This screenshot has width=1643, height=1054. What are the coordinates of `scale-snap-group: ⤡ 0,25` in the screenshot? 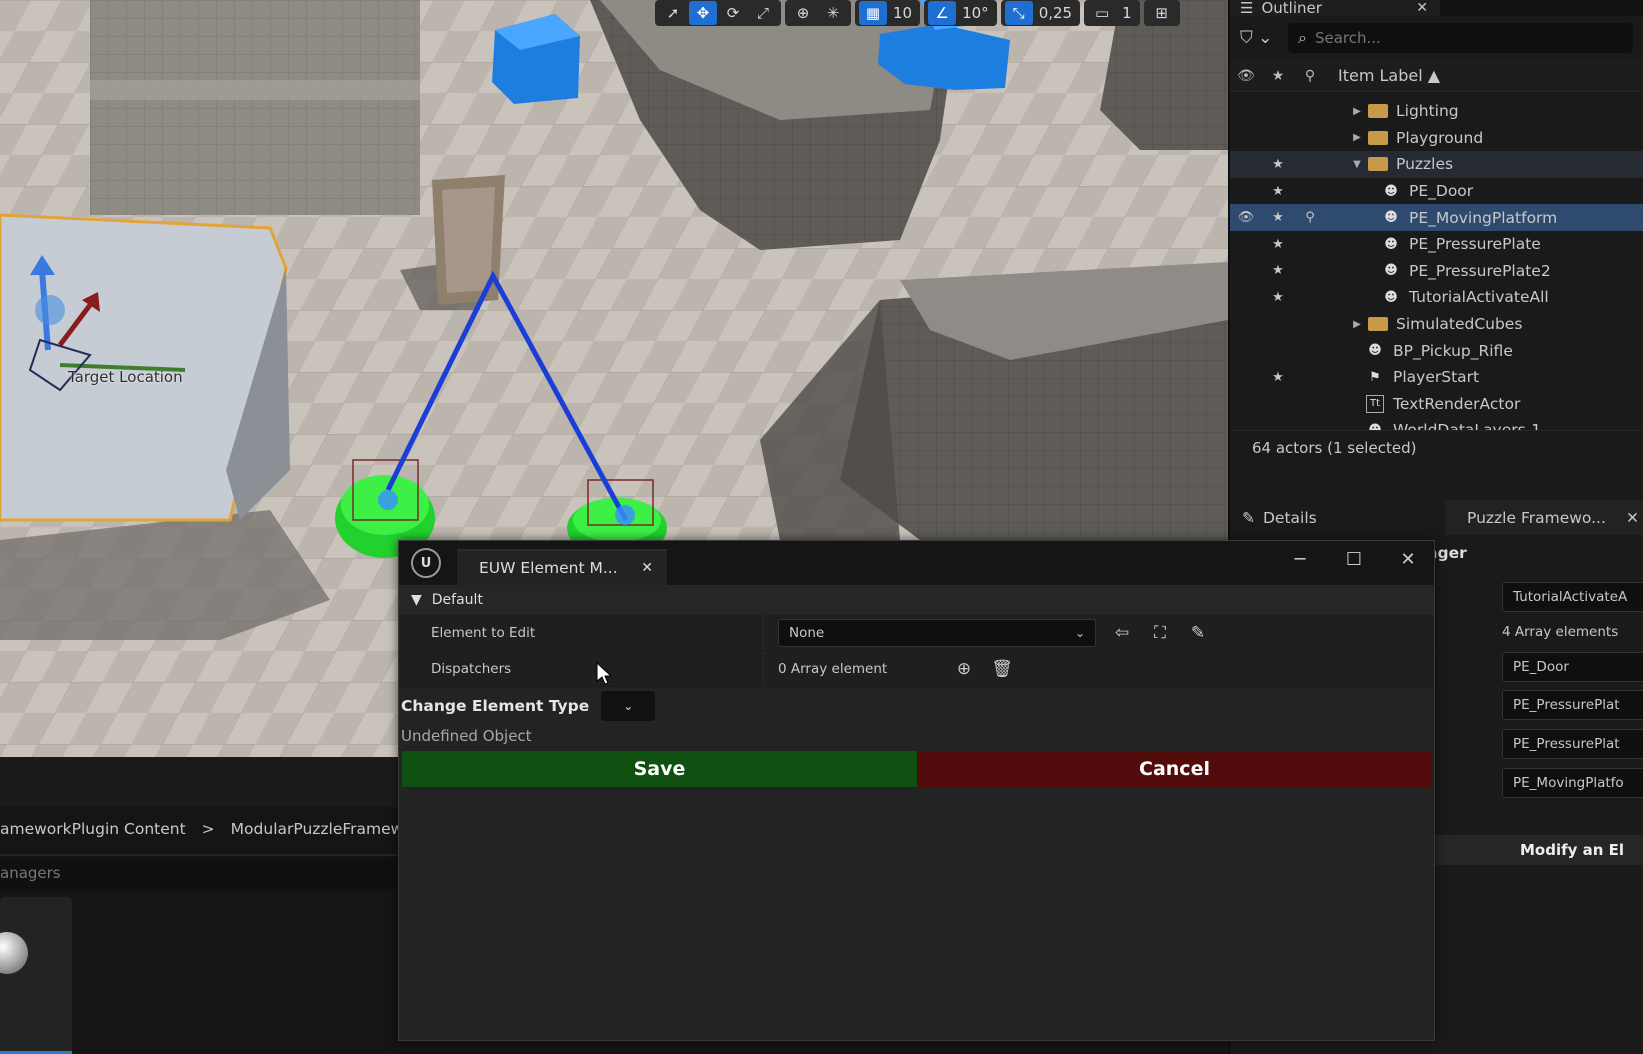 It's located at (1040, 13).